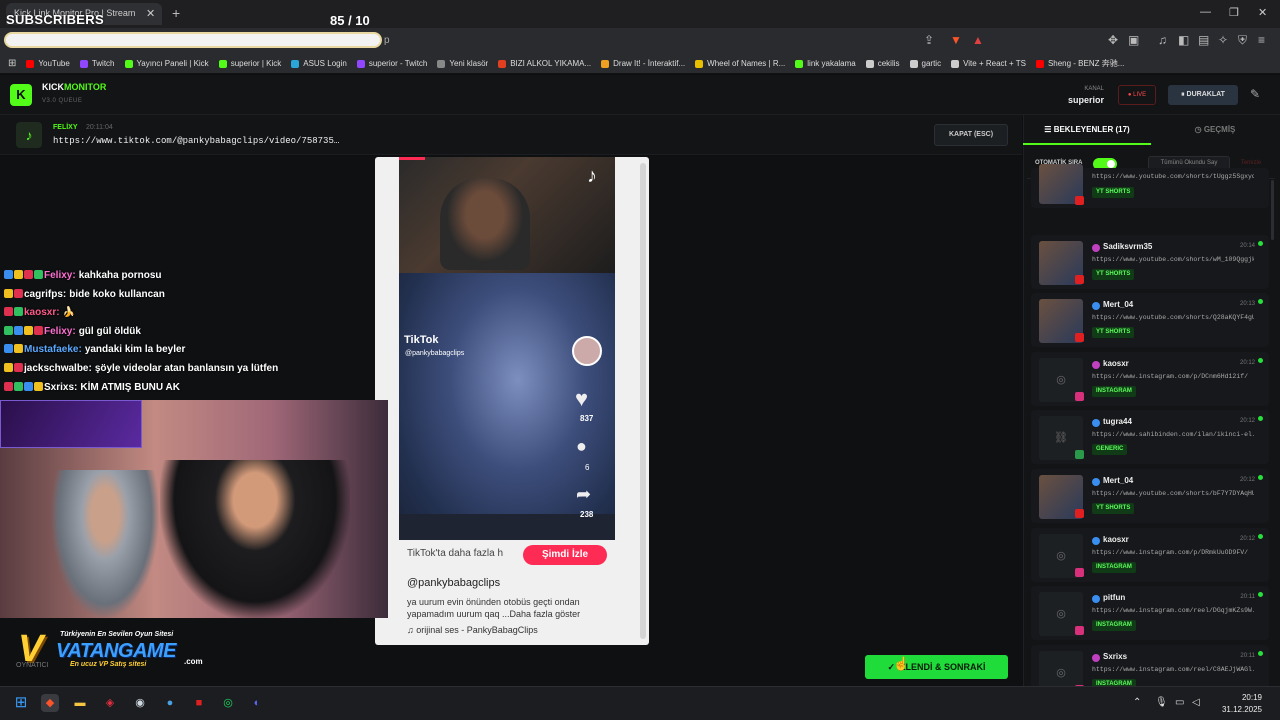 Image resolution: width=1280 pixels, height=720 pixels. Describe the element at coordinates (1118, 305) in the screenshot. I see `queue-username: Mert_04` at that location.